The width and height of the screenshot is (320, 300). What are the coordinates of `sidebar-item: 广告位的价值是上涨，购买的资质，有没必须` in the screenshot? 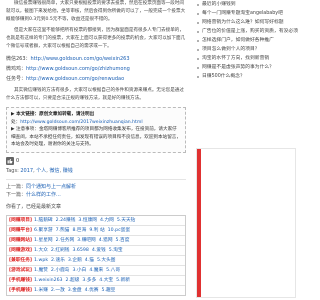 It's located at (248, 31).